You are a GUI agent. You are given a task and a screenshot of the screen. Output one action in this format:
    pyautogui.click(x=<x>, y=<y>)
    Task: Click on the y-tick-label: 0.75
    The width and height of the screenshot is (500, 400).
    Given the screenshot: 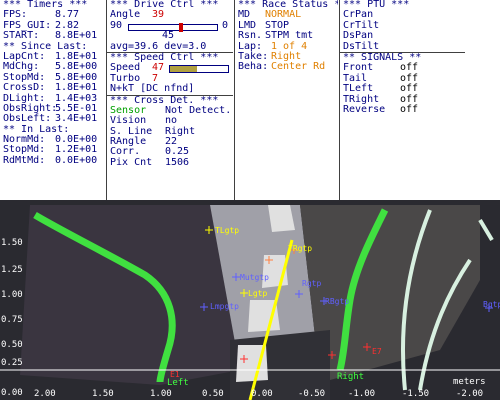 What is the action you would take?
    pyautogui.click(x=12, y=320)
    